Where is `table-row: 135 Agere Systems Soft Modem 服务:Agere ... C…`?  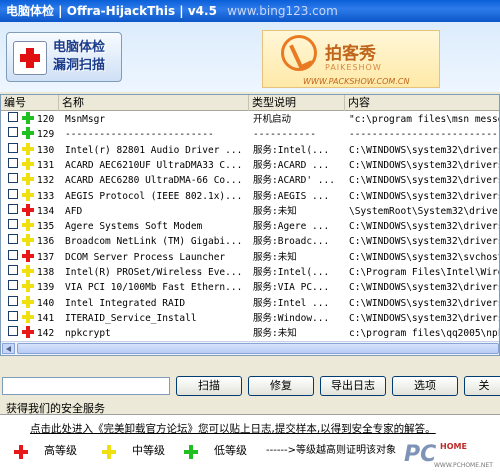 table-row: 135 Agere Systems Soft Modem 服务:Agere ... C… is located at coordinates (250, 227).